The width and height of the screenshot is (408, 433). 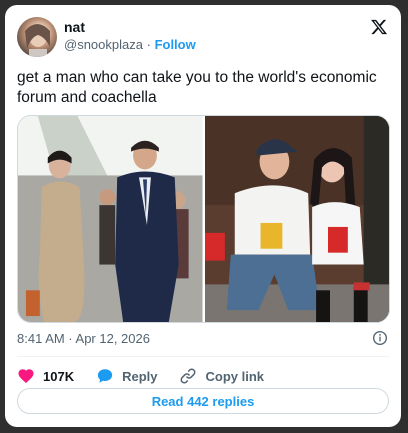 I want to click on divider, so click(x=203, y=356).